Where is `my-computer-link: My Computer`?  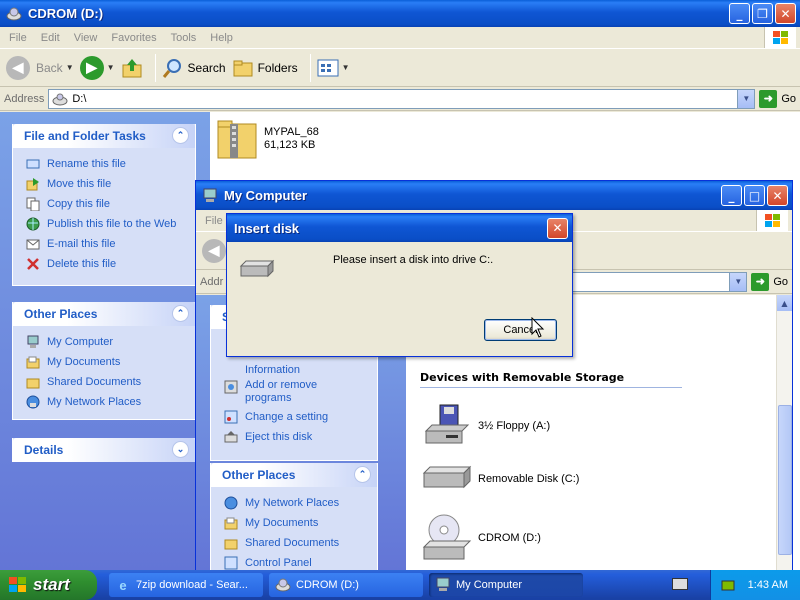
my-computer-link: My Computer is located at coordinates (110, 342).